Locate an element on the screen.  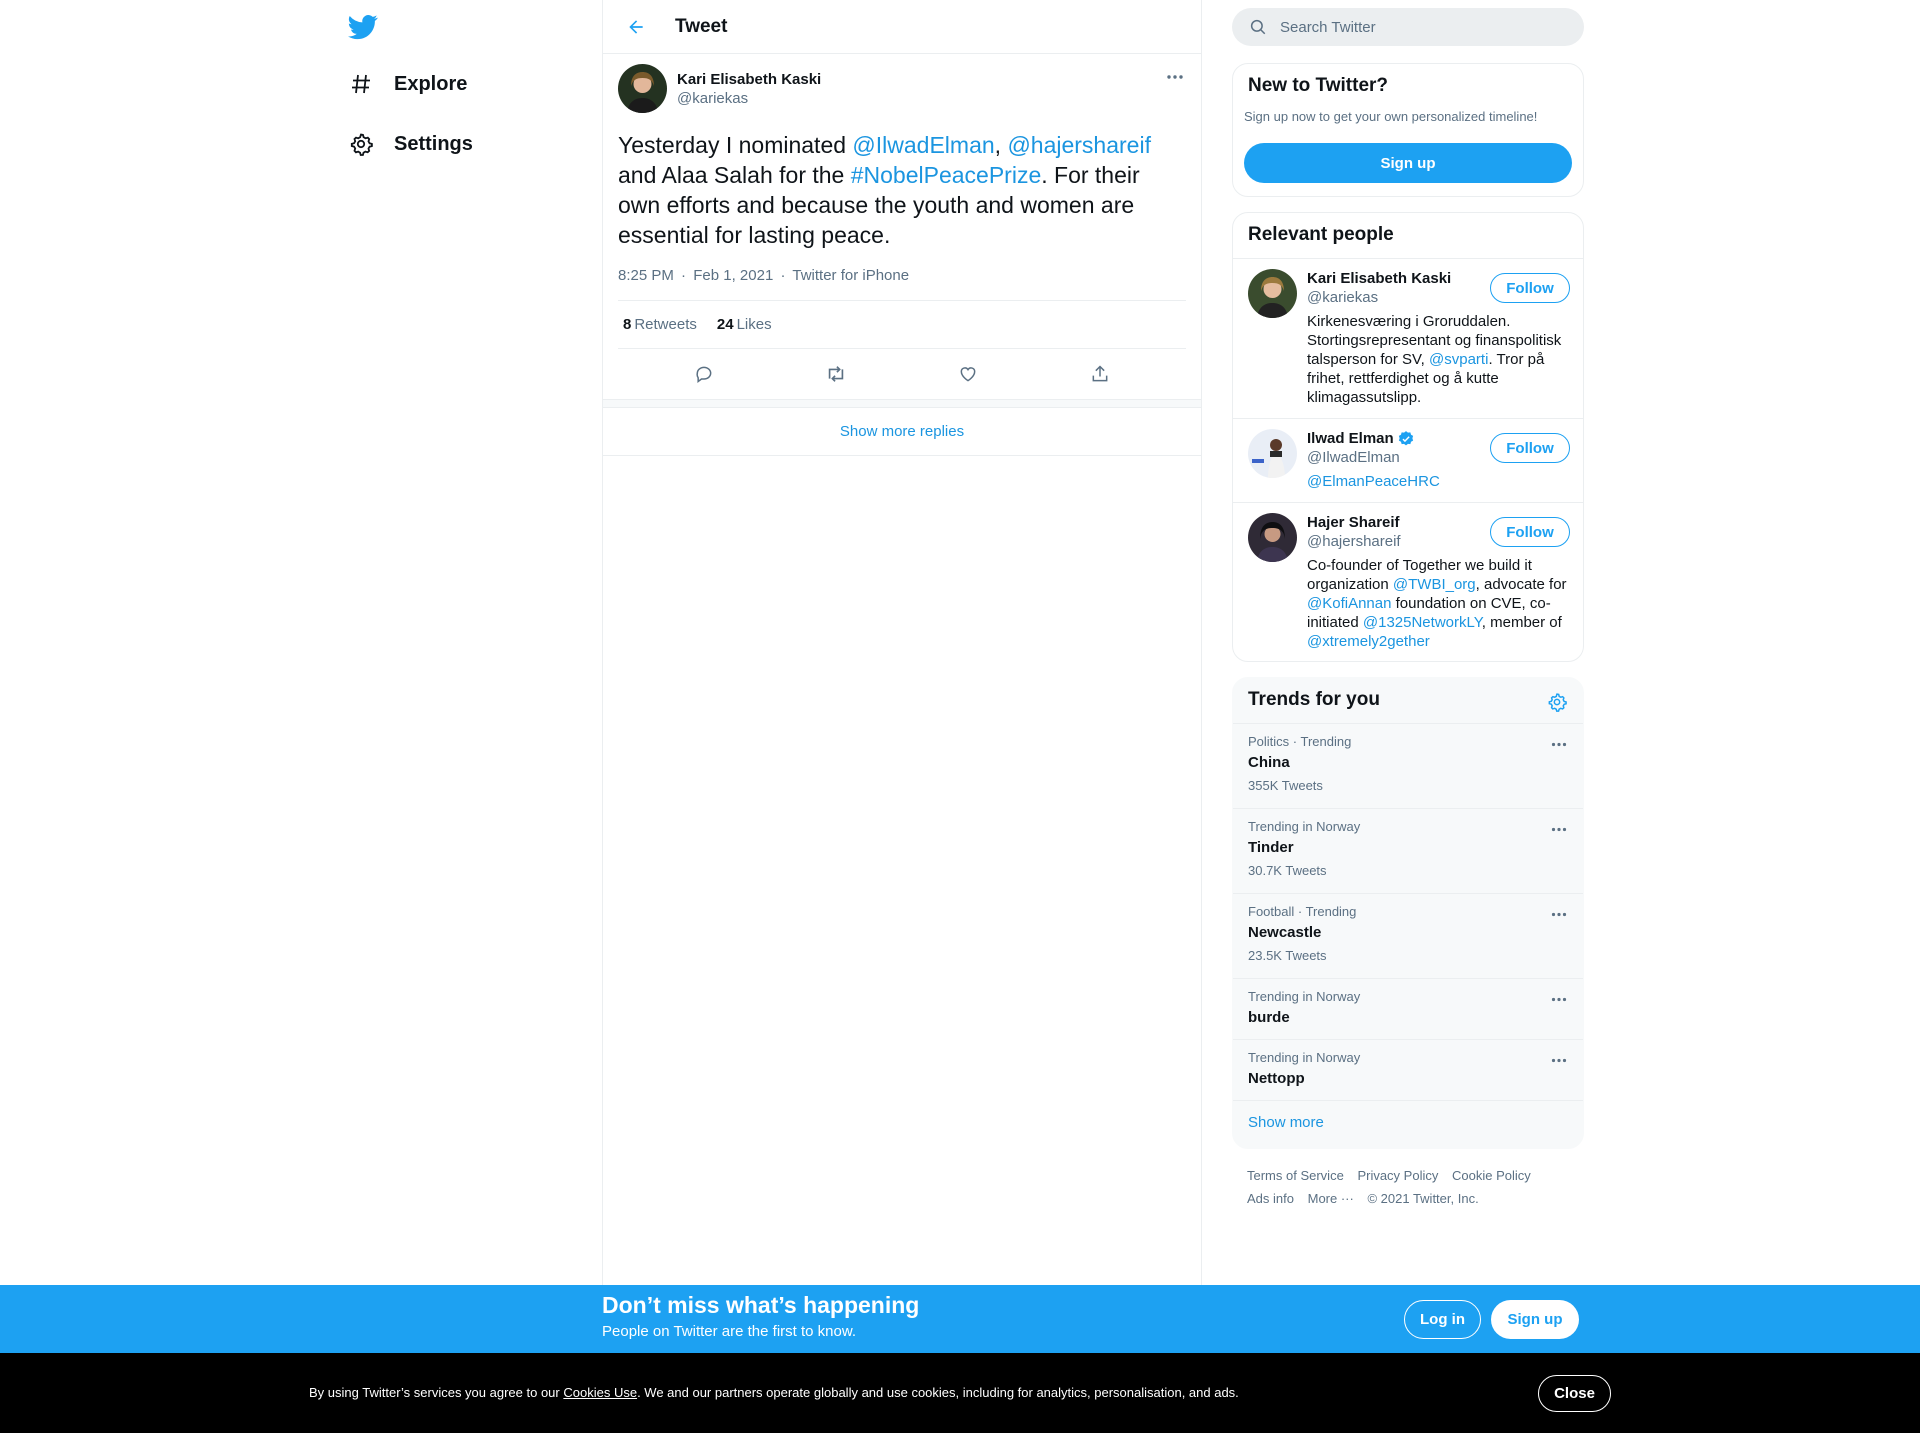
tweet-source: Twitter for iPhone is located at coordinates (850, 275).